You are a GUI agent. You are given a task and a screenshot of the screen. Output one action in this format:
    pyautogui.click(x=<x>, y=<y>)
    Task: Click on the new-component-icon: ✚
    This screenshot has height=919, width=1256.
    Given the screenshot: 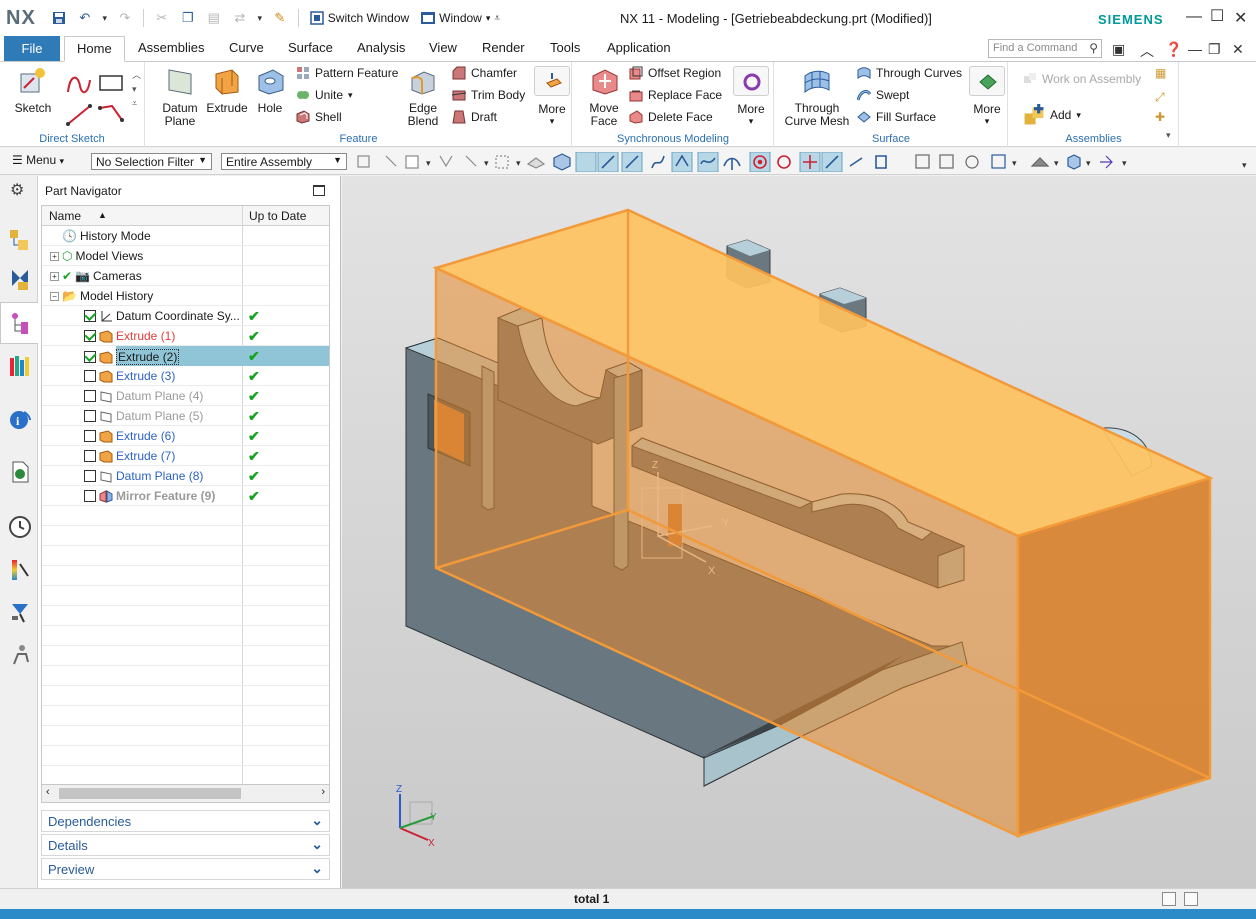 What is the action you would take?
    pyautogui.click(x=1160, y=117)
    